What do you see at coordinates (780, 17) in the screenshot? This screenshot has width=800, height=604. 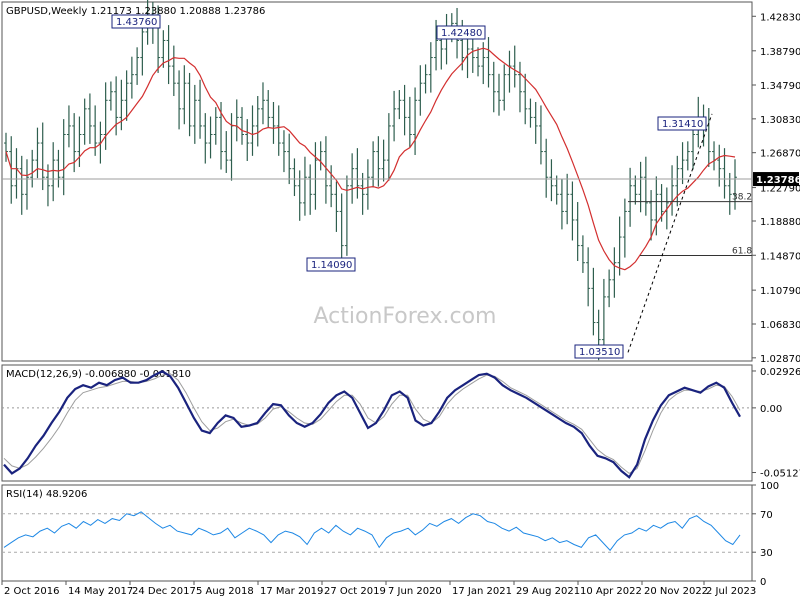 I see `price-tick-label: 1.42830` at bounding box center [780, 17].